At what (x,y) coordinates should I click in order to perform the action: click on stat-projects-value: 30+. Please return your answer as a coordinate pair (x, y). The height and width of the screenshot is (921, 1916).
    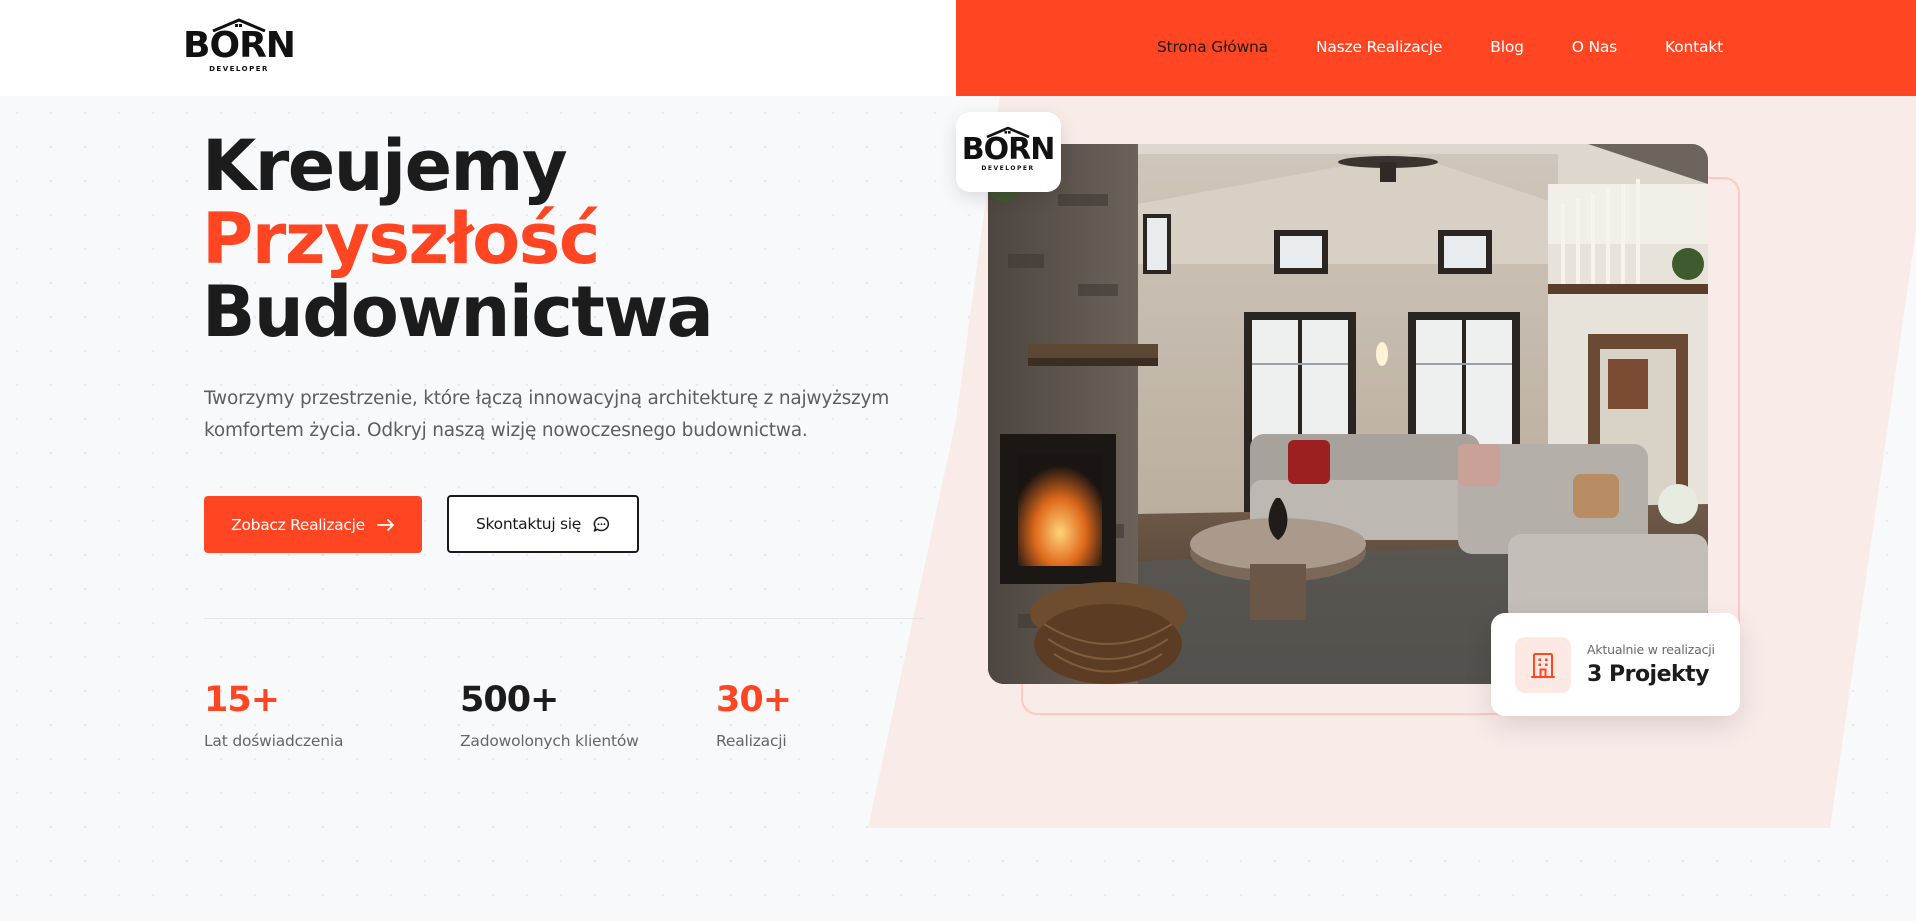
    Looking at the image, I should click on (754, 700).